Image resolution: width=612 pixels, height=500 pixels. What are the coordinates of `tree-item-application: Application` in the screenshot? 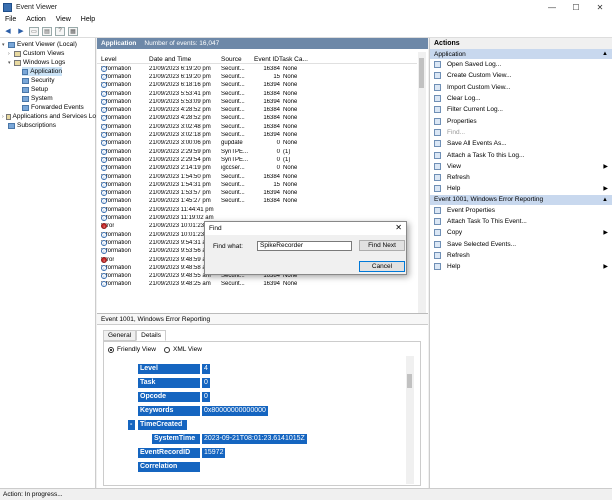 It's located at (42, 71).